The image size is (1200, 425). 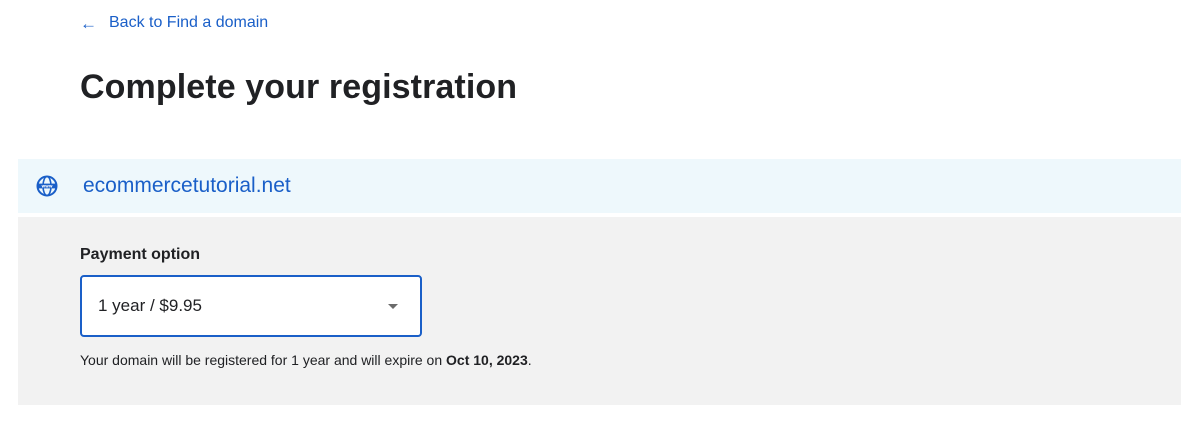 I want to click on domain-header: www ecommercetutorial.net, so click(x=599, y=186).